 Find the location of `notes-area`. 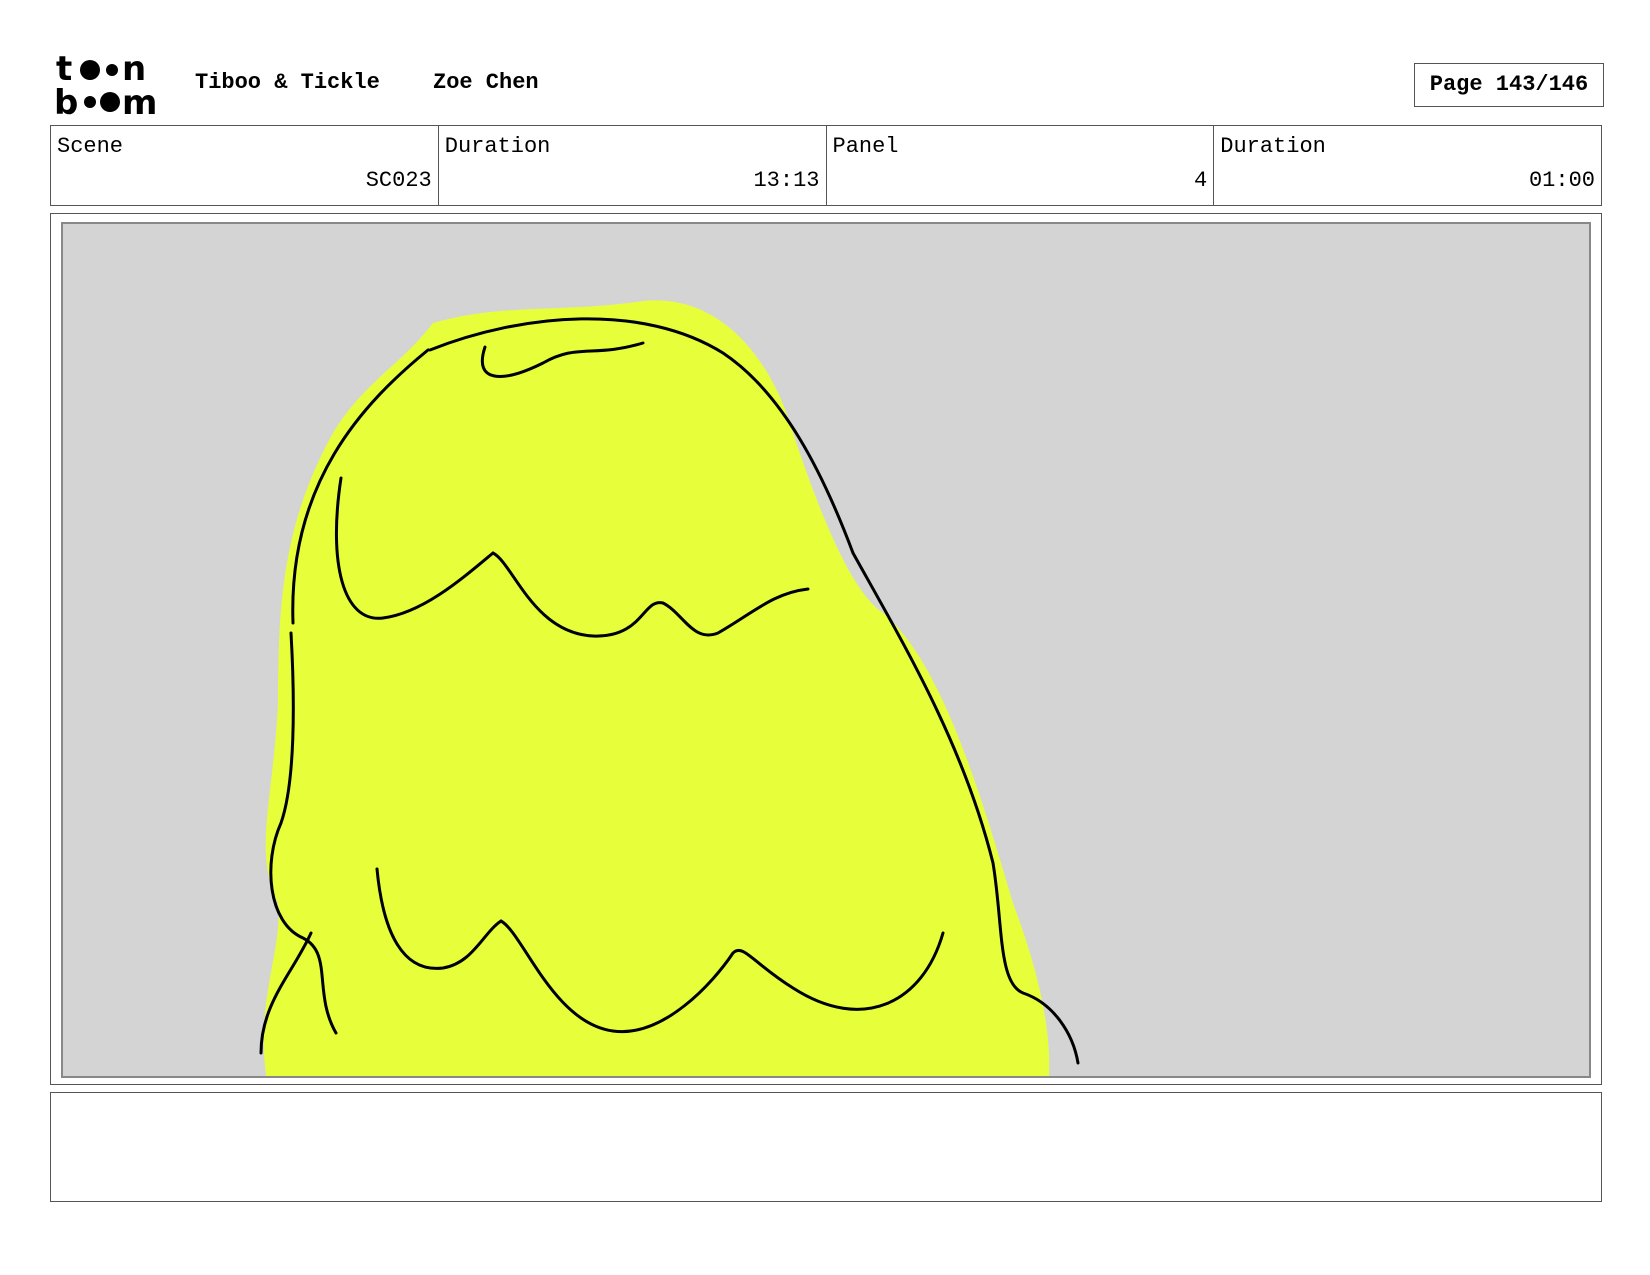

notes-area is located at coordinates (826, 1147).